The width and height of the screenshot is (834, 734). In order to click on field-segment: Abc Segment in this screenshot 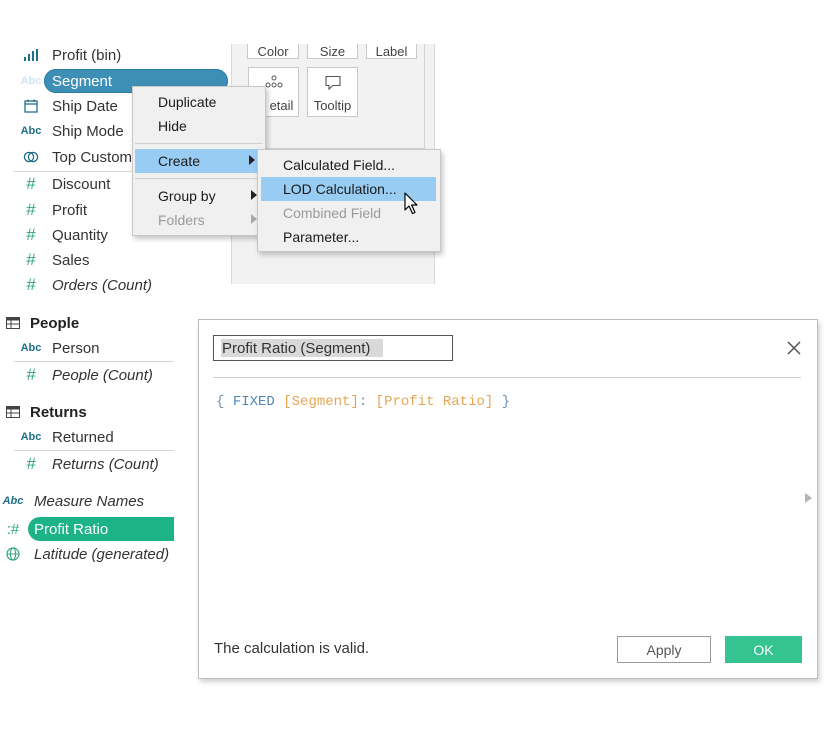, I will do `click(66, 81)`.